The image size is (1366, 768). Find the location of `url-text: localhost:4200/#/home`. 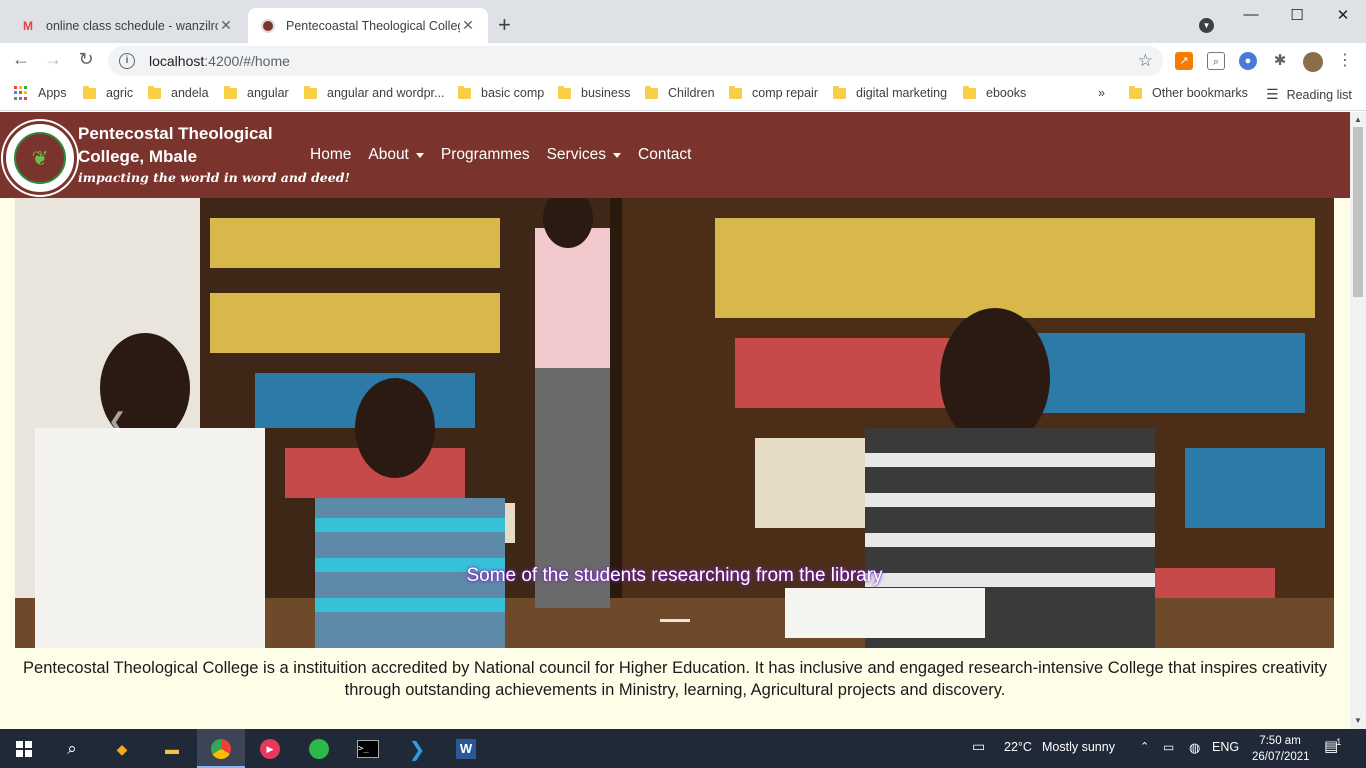

url-text: localhost:4200/#/home is located at coordinates (219, 61).